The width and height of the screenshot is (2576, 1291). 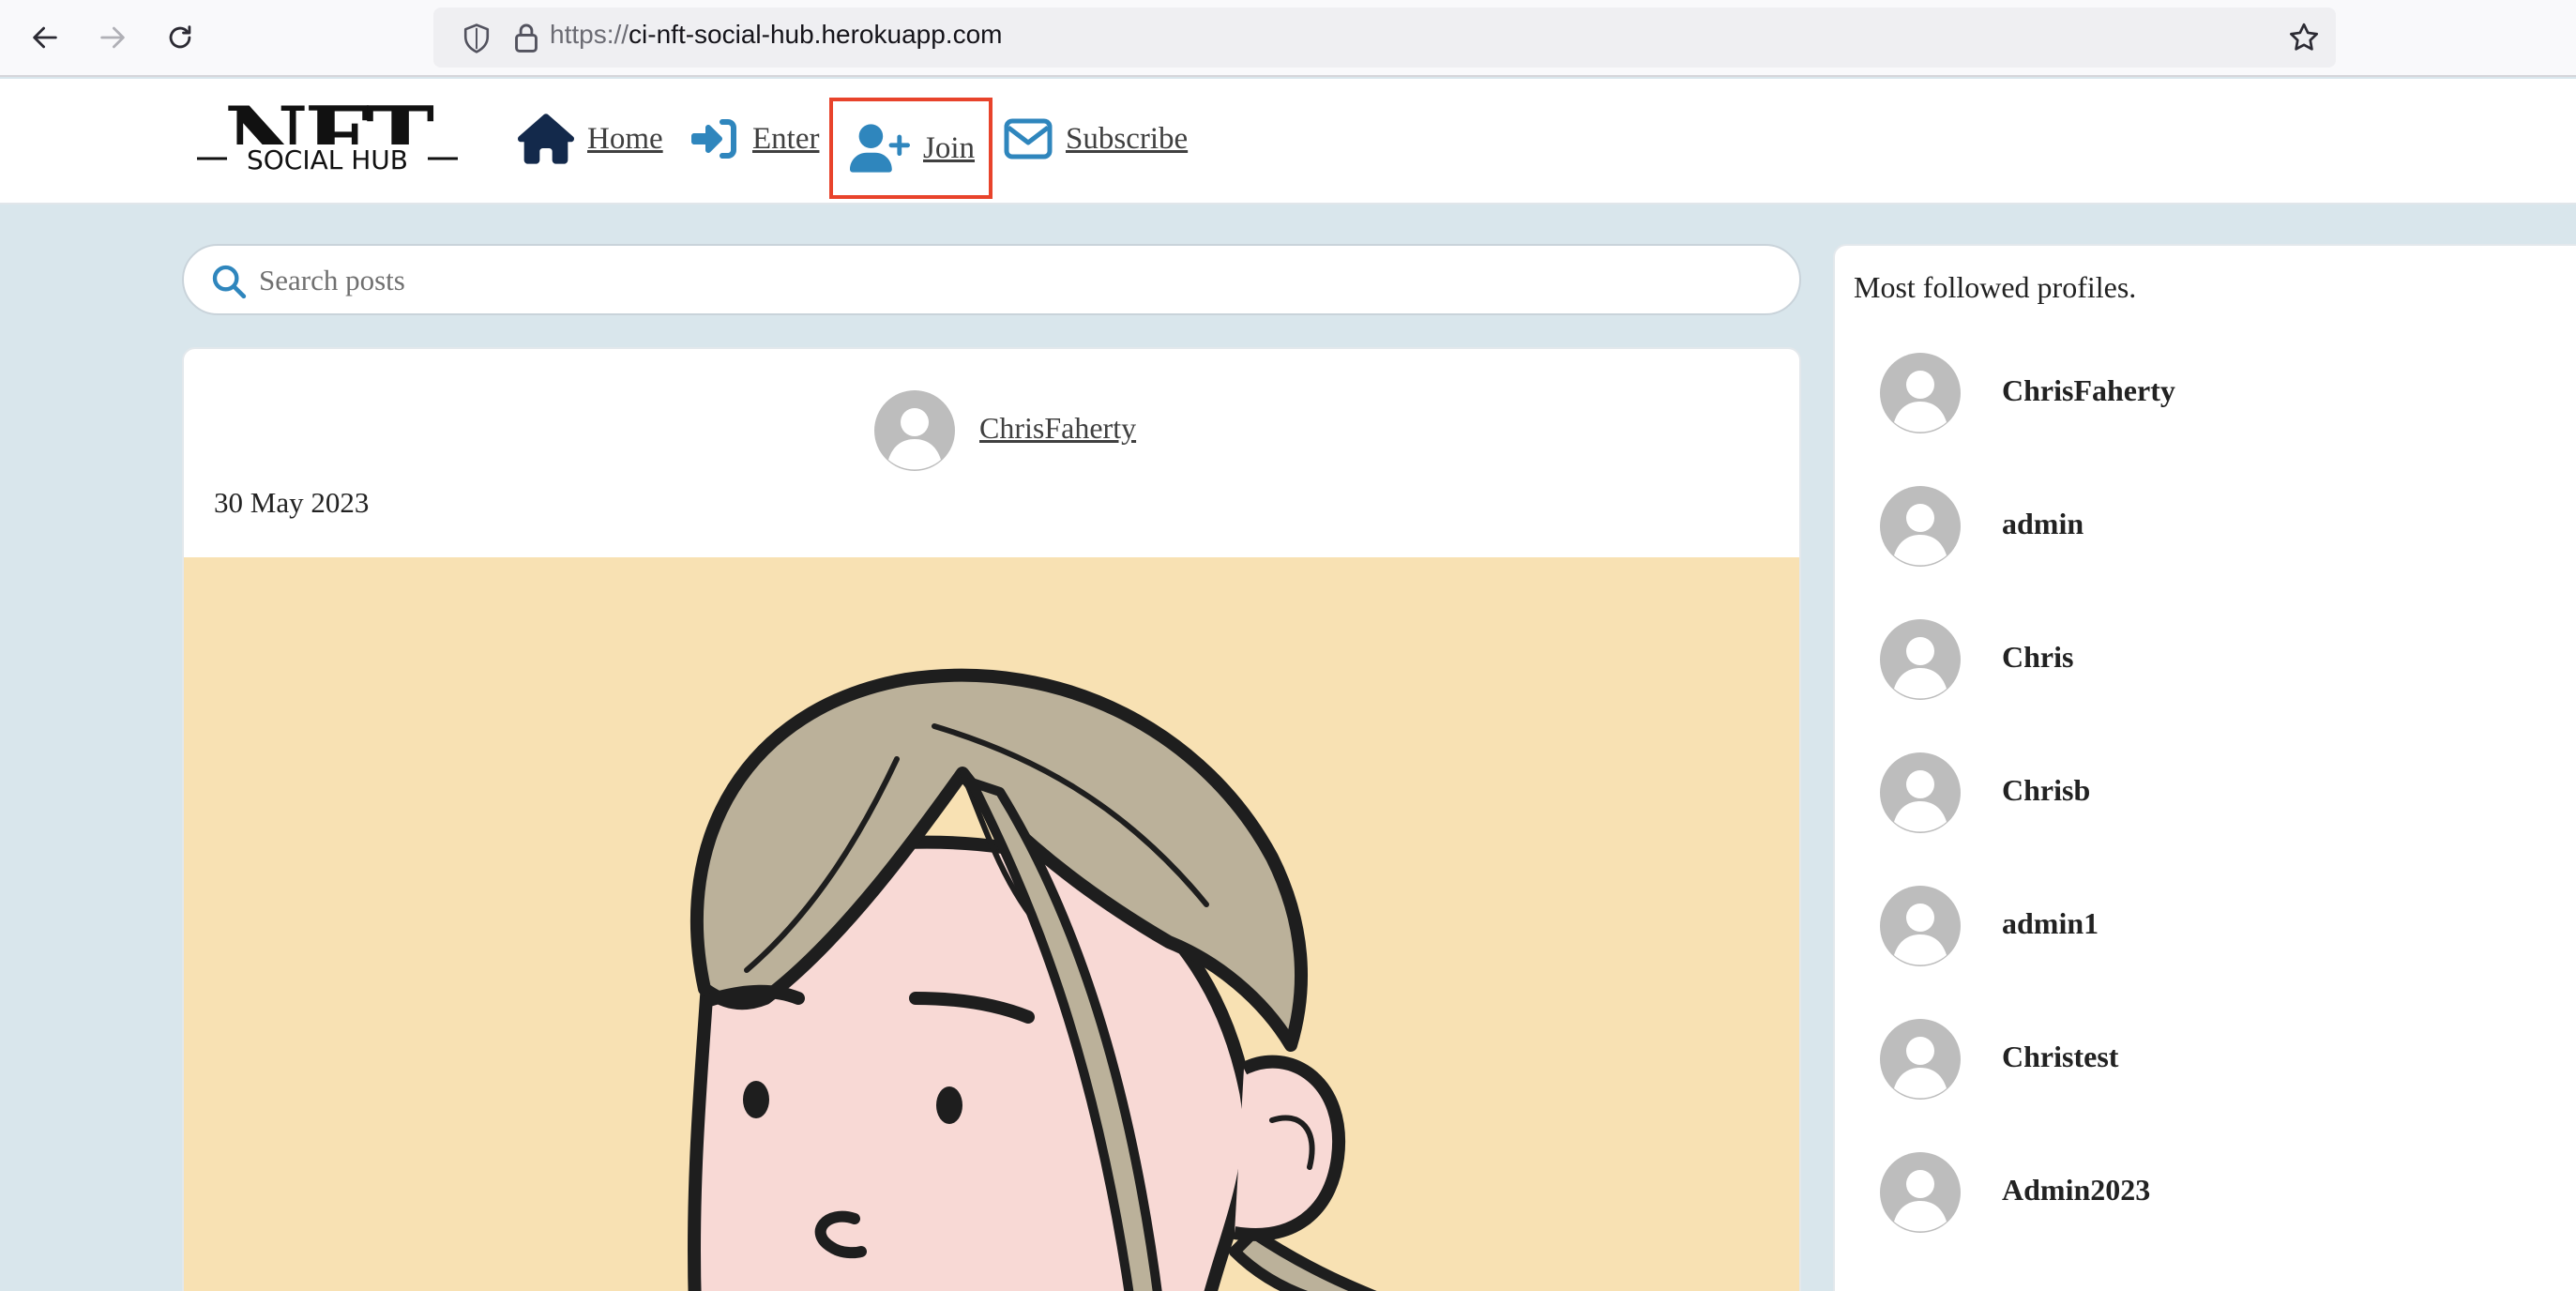 I want to click on browser-toolbar: https://ci-nft-social-hub.herokuapp.com, so click(x=1288, y=38).